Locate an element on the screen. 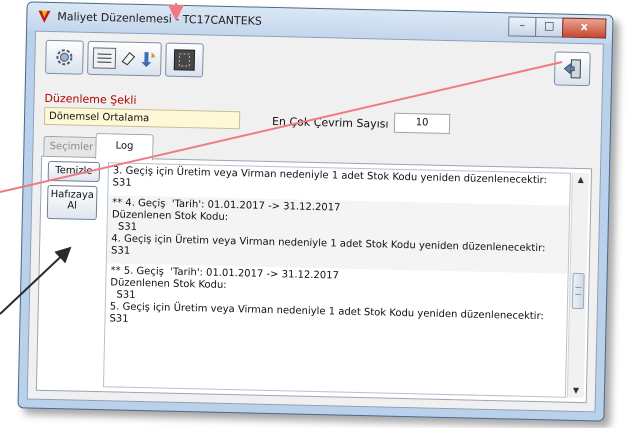  grid-button is located at coordinates (184, 60).